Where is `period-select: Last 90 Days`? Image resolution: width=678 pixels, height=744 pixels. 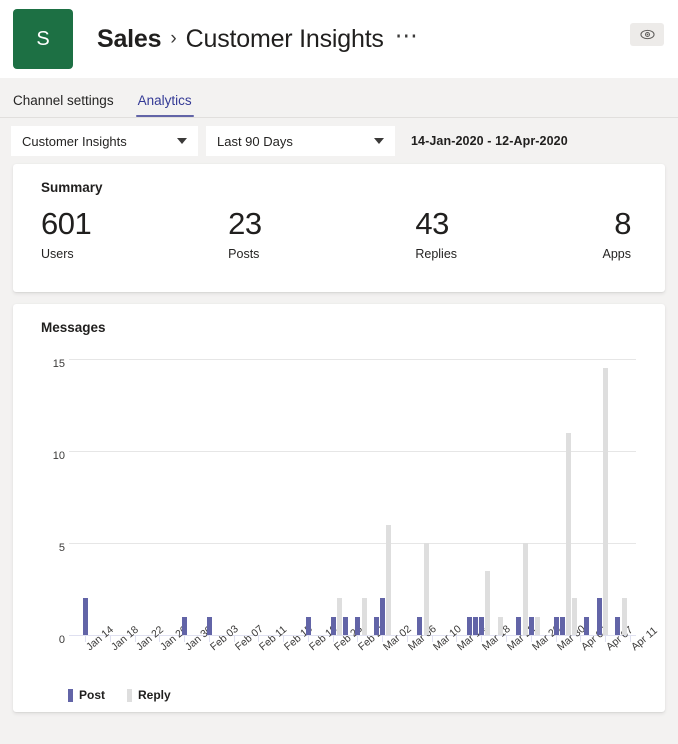 period-select: Last 90 Days is located at coordinates (300, 141).